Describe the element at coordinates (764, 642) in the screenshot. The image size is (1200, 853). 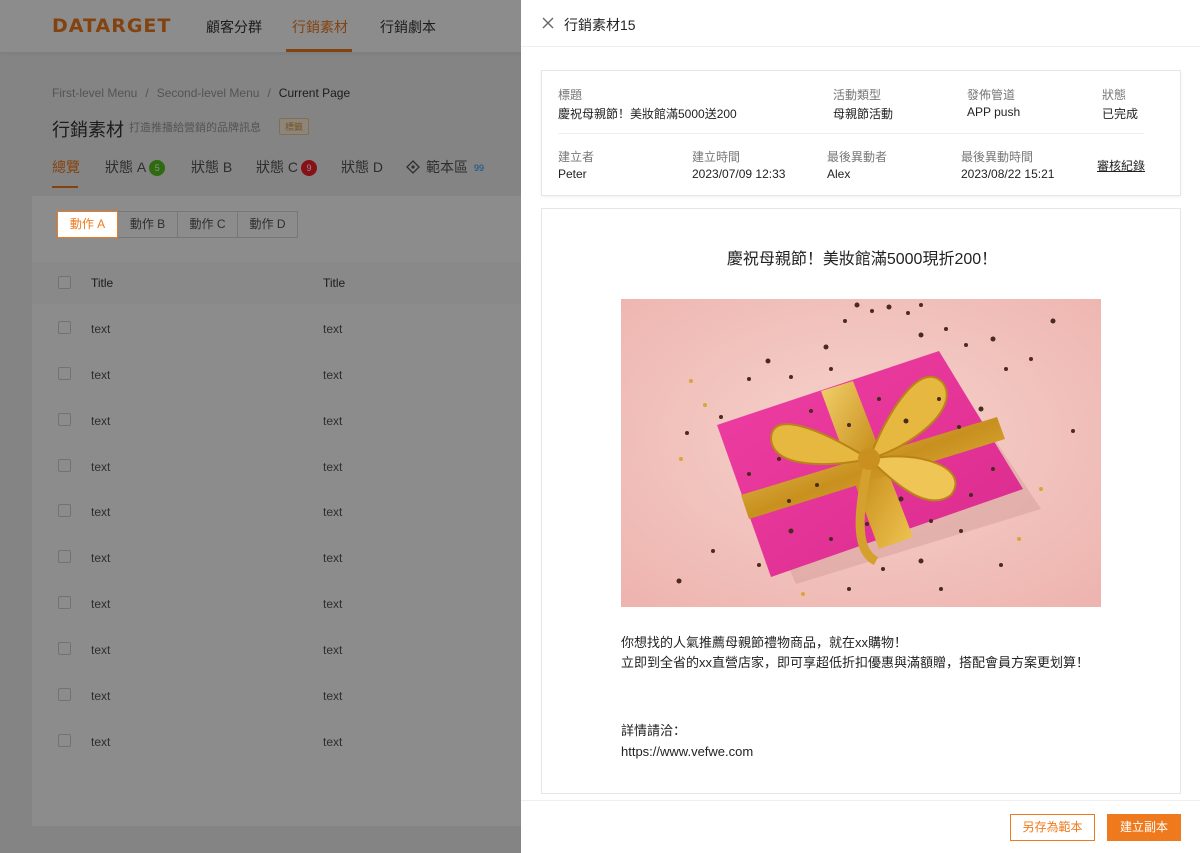
I see `preview-body-line: 你想找的人氣推薦母親節禮物商品，就在xx購物！` at that location.